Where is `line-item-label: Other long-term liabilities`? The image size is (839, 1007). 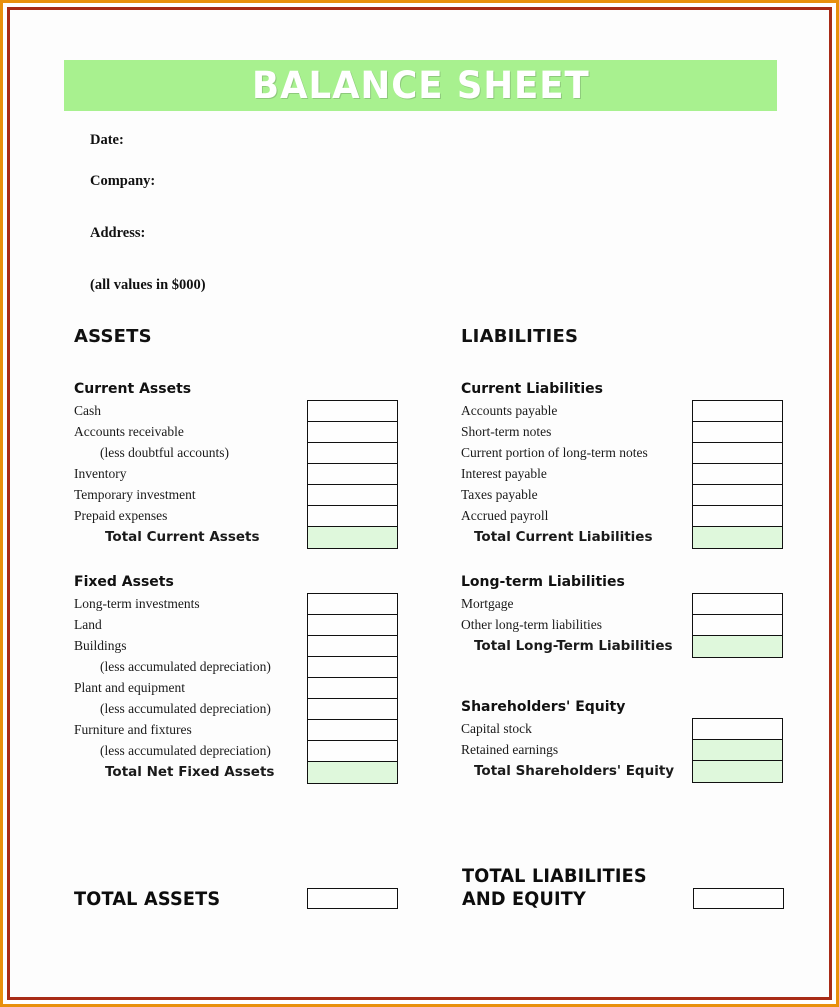 line-item-label: Other long-term liabilities is located at coordinates (531, 624).